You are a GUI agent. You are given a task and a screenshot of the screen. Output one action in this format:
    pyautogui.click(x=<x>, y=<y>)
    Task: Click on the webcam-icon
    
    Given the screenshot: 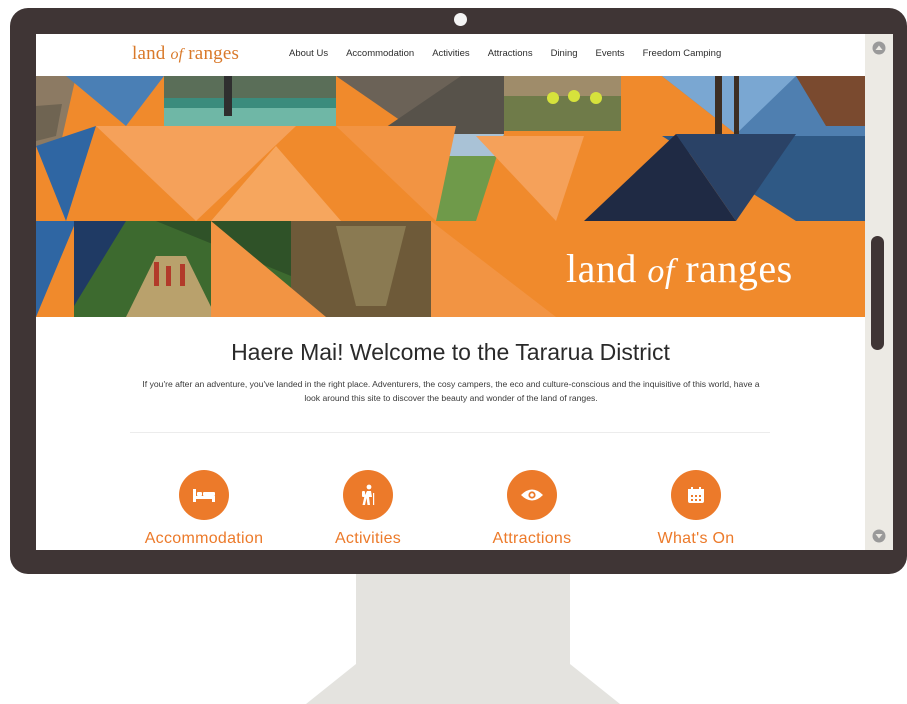 What is the action you would take?
    pyautogui.click(x=460, y=19)
    